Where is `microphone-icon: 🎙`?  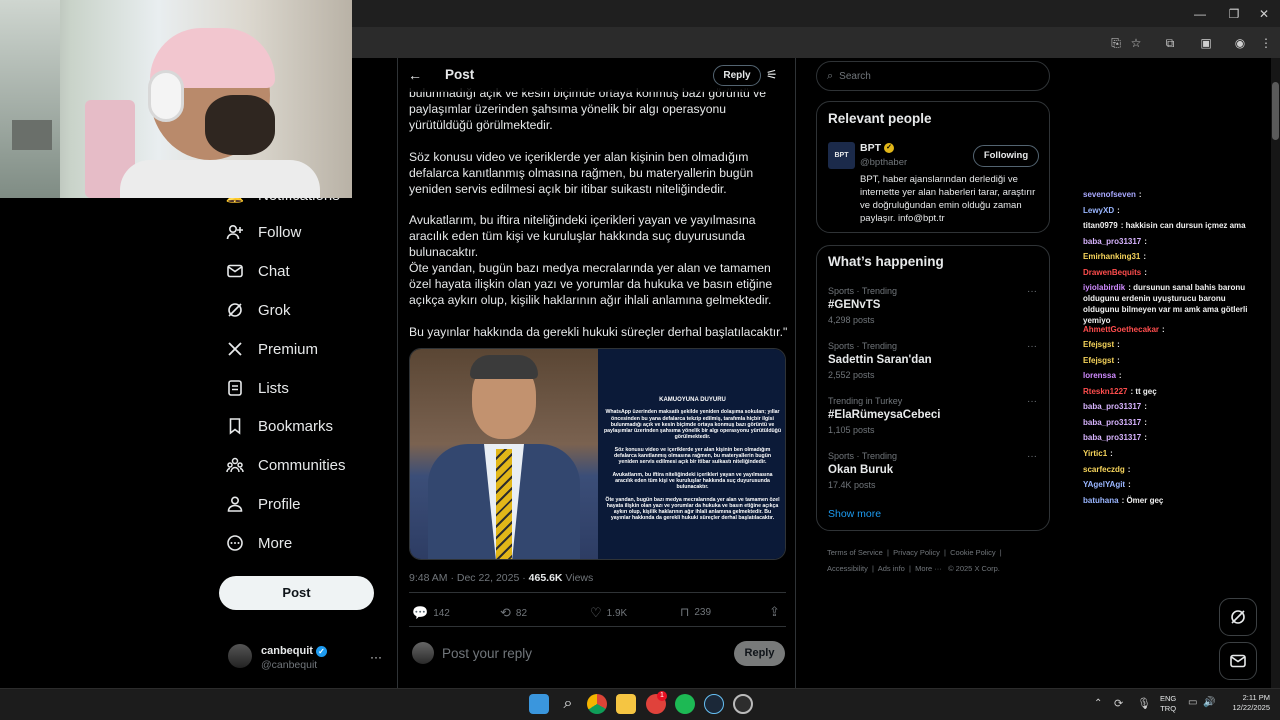
microphone-icon: 🎙 is located at coordinates (1144, 703).